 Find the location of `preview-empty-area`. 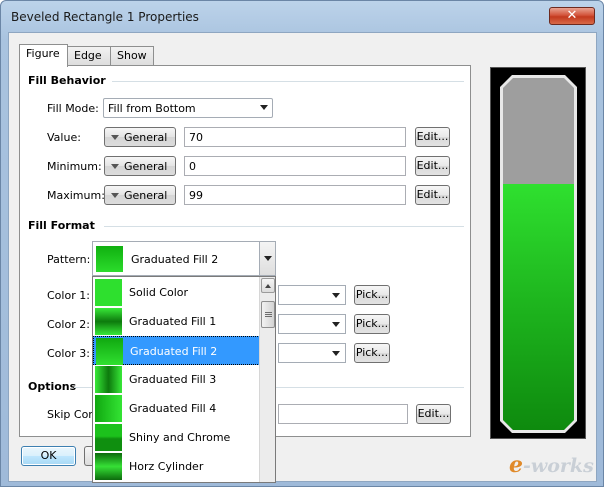

preview-empty-area is located at coordinates (538, 254).